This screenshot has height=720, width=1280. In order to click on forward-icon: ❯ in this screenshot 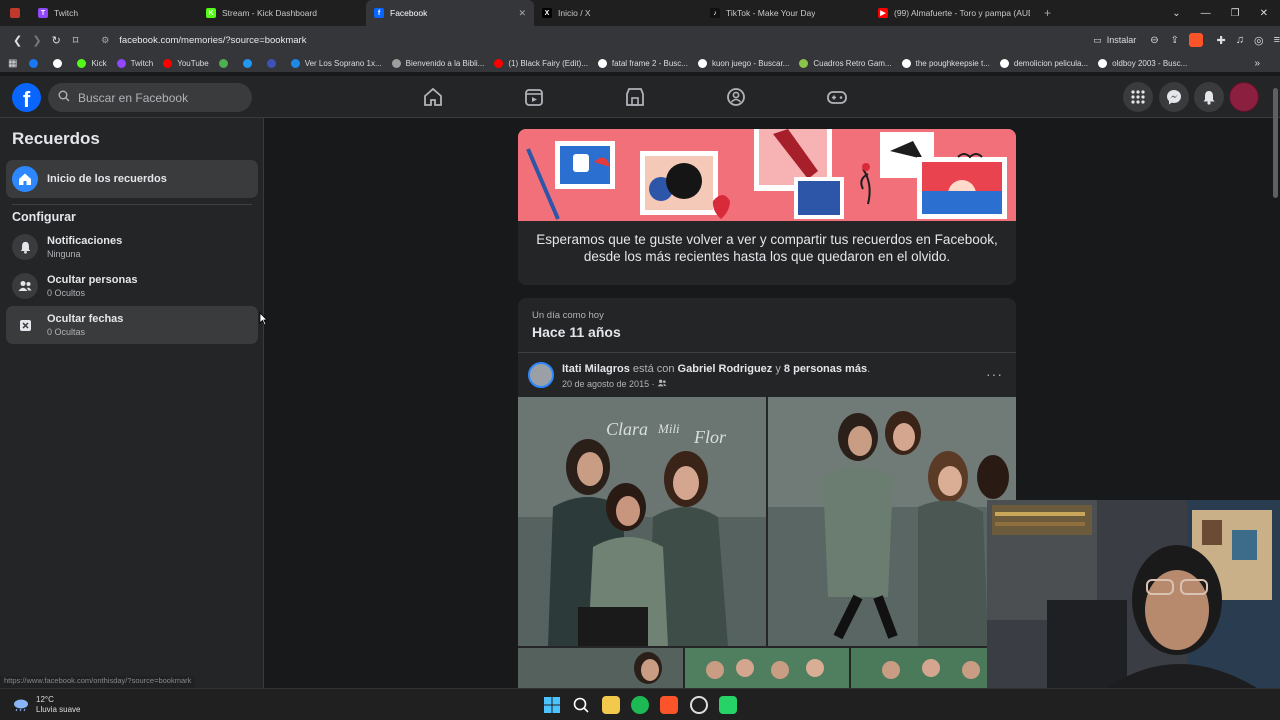, I will do `click(36, 40)`.